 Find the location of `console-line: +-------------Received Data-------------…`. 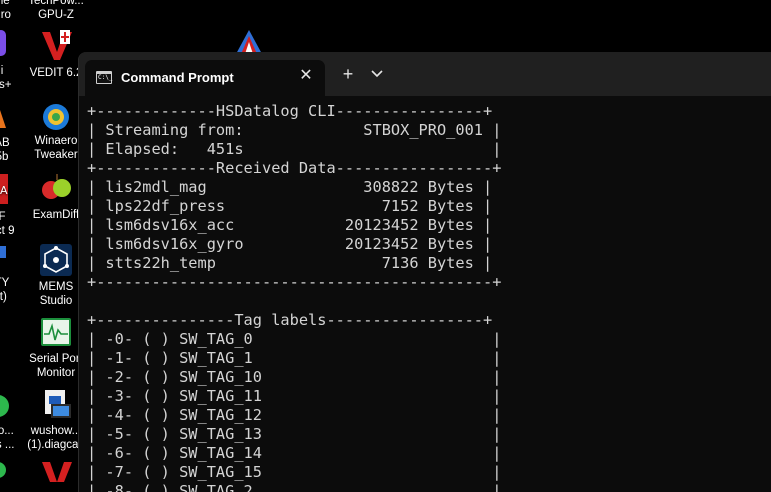

console-line: +-------------Received Data-------------… is located at coordinates (294, 168).